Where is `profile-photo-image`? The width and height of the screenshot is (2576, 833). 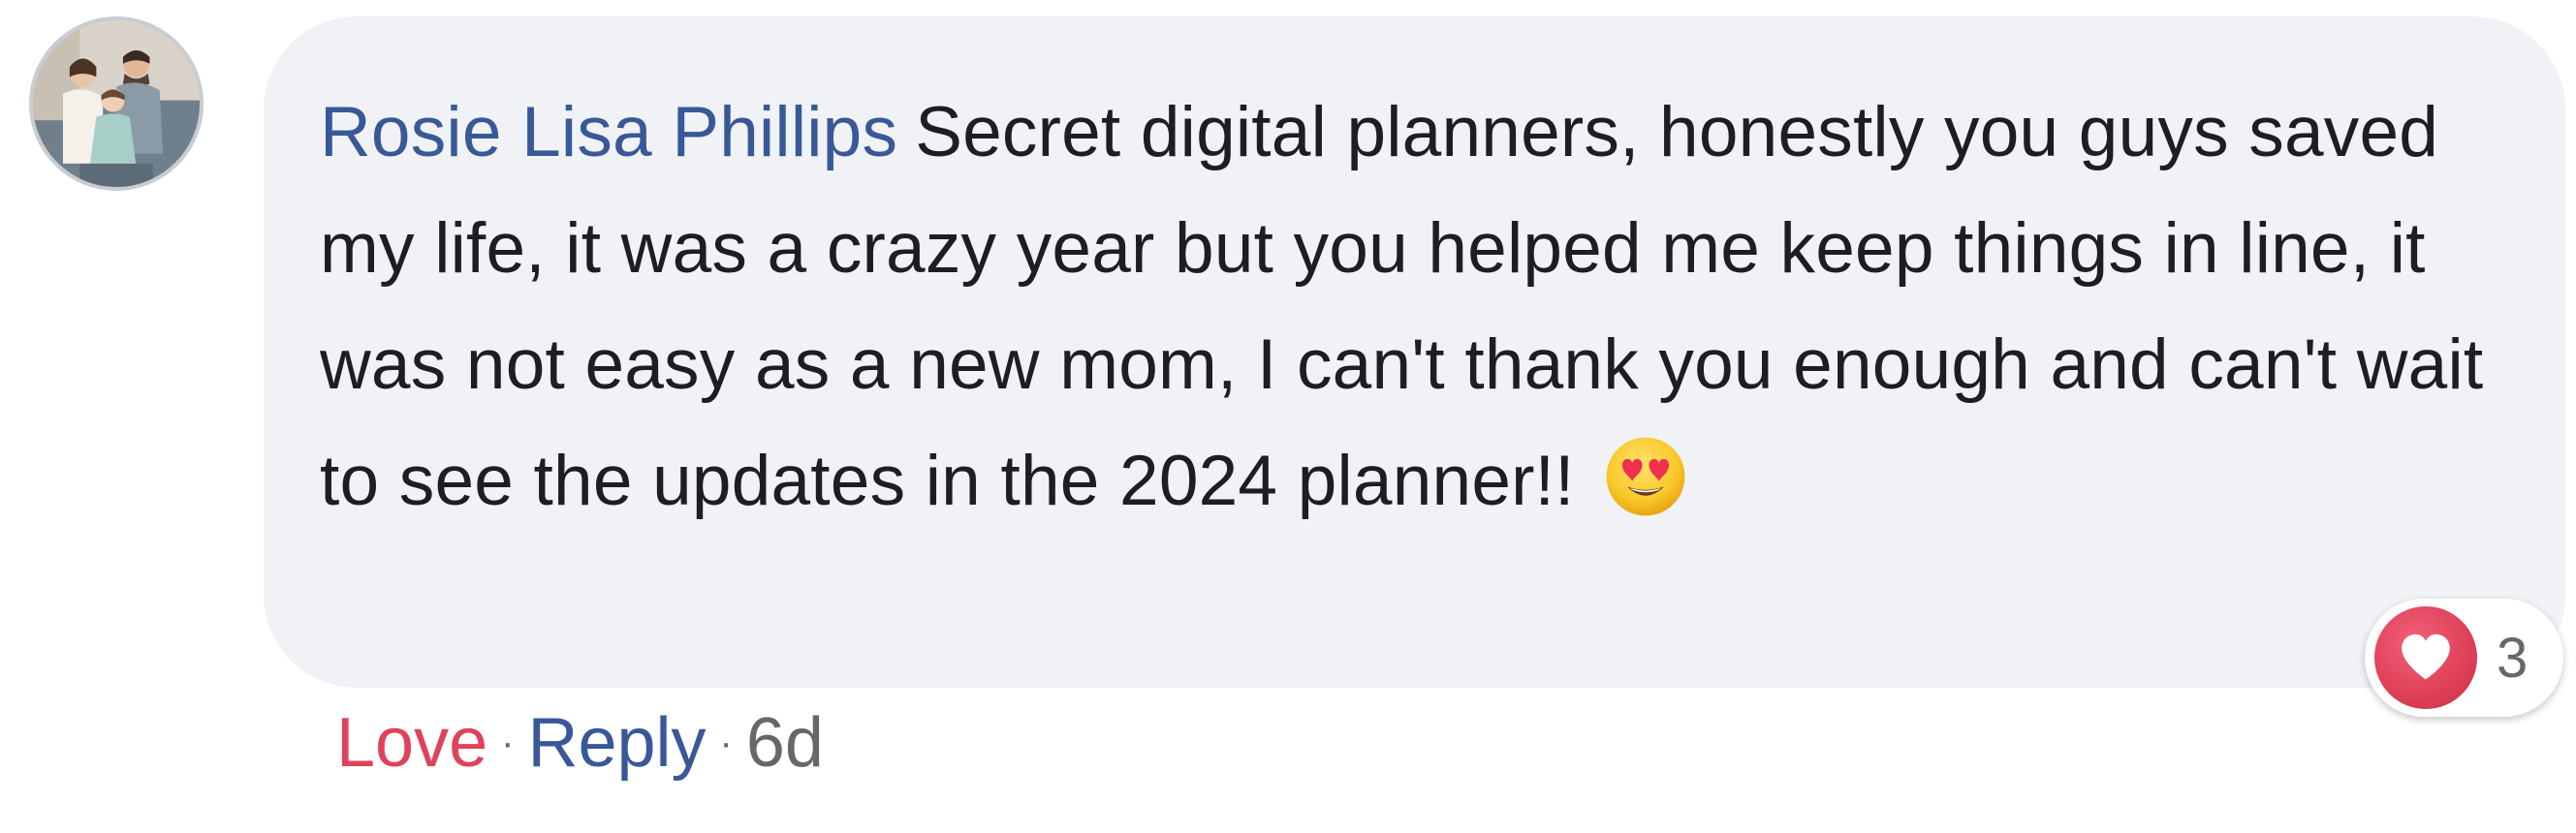
profile-photo-image is located at coordinates (116, 104).